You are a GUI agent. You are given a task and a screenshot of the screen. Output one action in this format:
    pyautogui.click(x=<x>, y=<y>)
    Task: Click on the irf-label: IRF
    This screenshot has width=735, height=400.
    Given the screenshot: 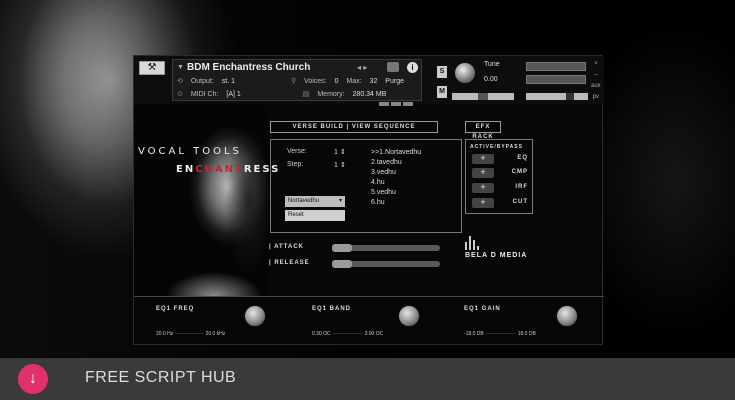 What is the action you would take?
    pyautogui.click(x=521, y=187)
    